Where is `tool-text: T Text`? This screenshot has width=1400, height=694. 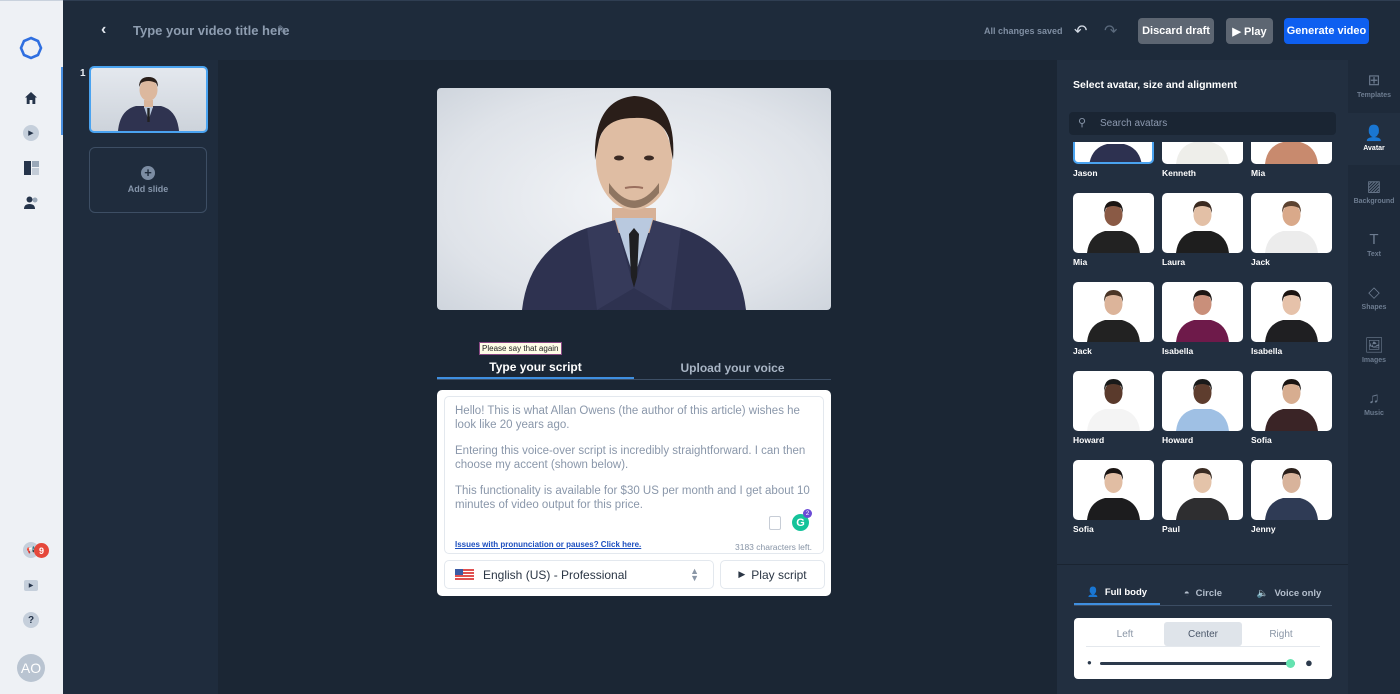 tool-text: T Text is located at coordinates (1374, 245).